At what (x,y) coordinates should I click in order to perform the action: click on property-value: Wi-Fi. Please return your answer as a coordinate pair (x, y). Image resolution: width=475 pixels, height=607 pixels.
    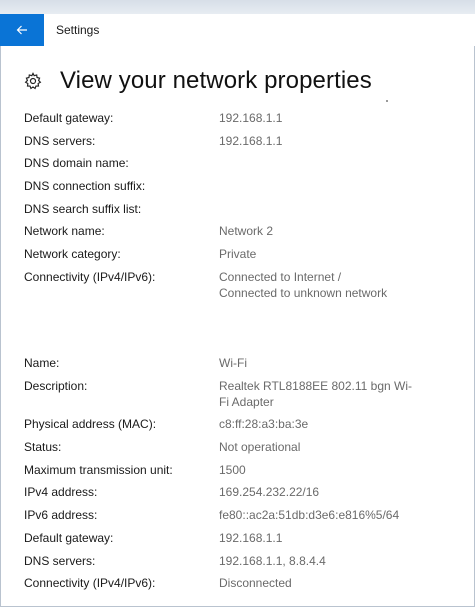
    Looking at the image, I should click on (233, 363).